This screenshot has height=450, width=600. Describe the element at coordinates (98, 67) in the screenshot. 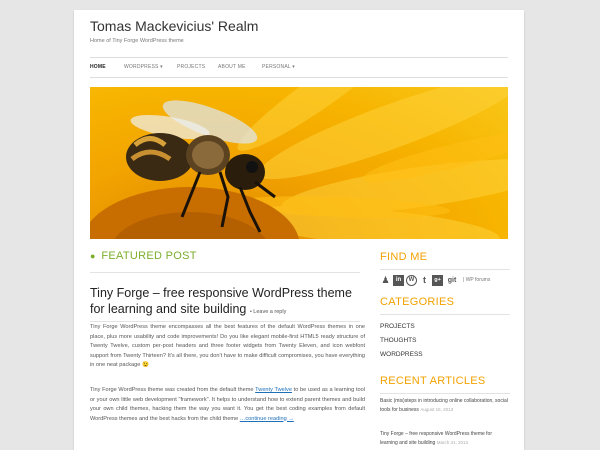

I see `nav-item-home: HOME` at that location.